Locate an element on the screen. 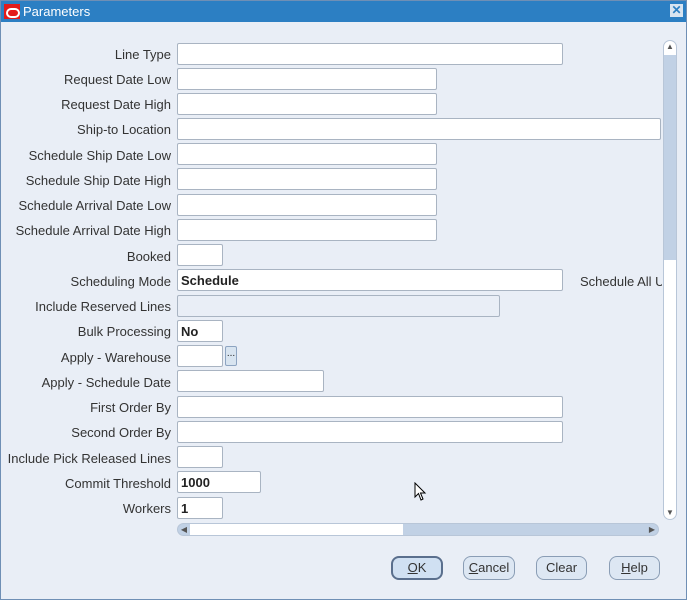 The image size is (687, 600). schedule-arrival-date-high-label: Schedule Arrival Date High is located at coordinates (93, 230).